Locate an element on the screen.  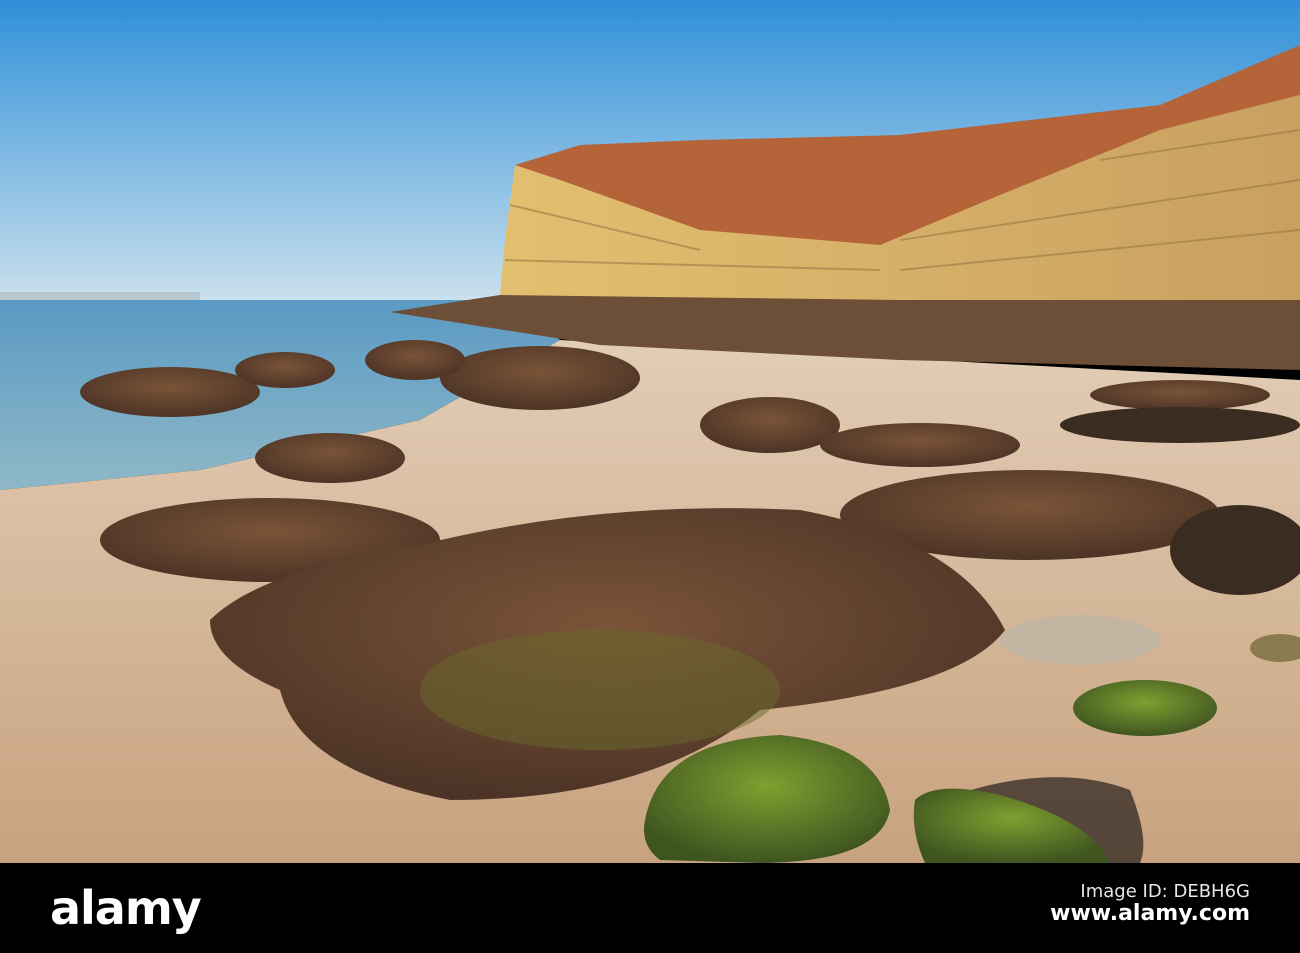
tide-pool is located at coordinates (1080, 640).